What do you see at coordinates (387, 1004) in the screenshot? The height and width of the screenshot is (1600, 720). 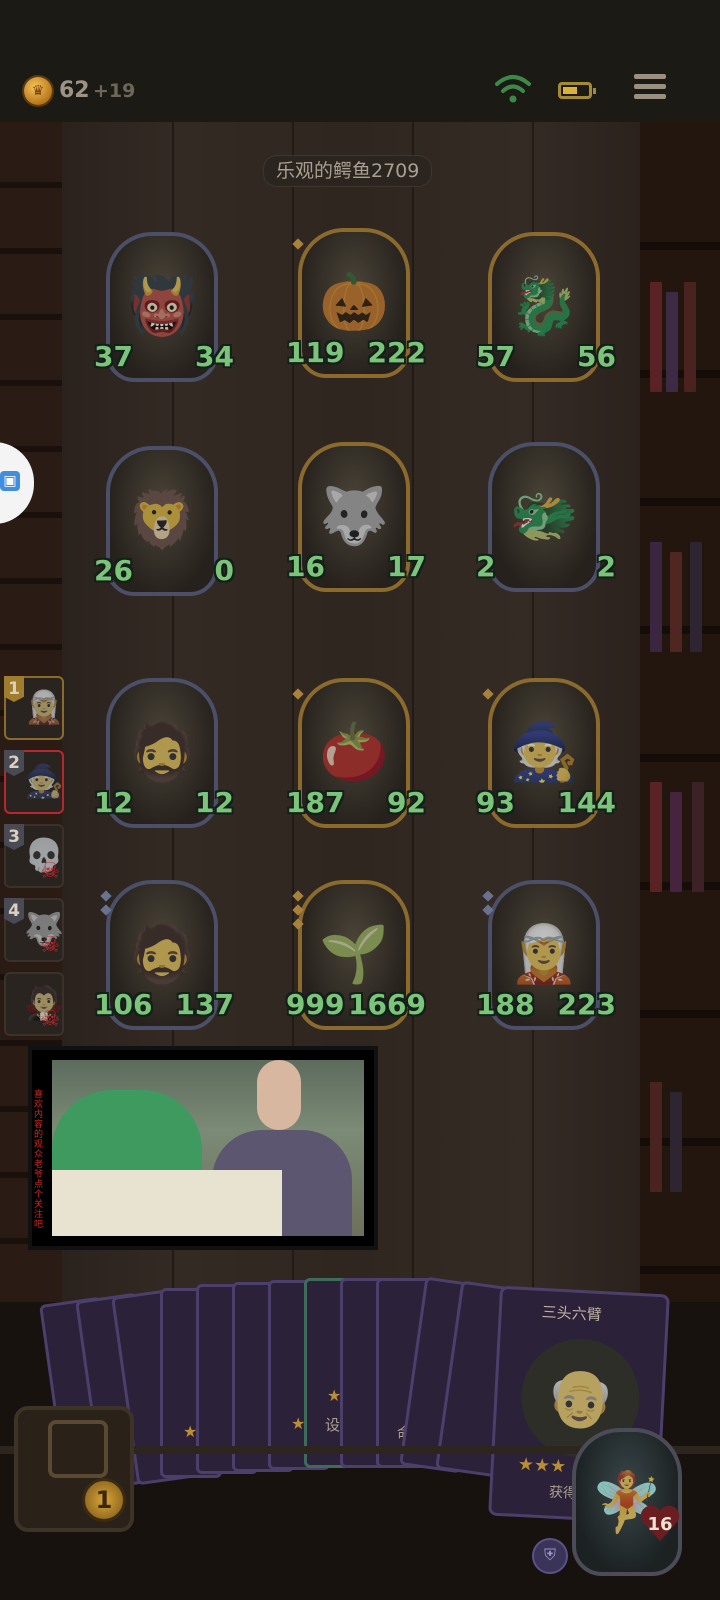 I see `minion-health: 1669` at bounding box center [387, 1004].